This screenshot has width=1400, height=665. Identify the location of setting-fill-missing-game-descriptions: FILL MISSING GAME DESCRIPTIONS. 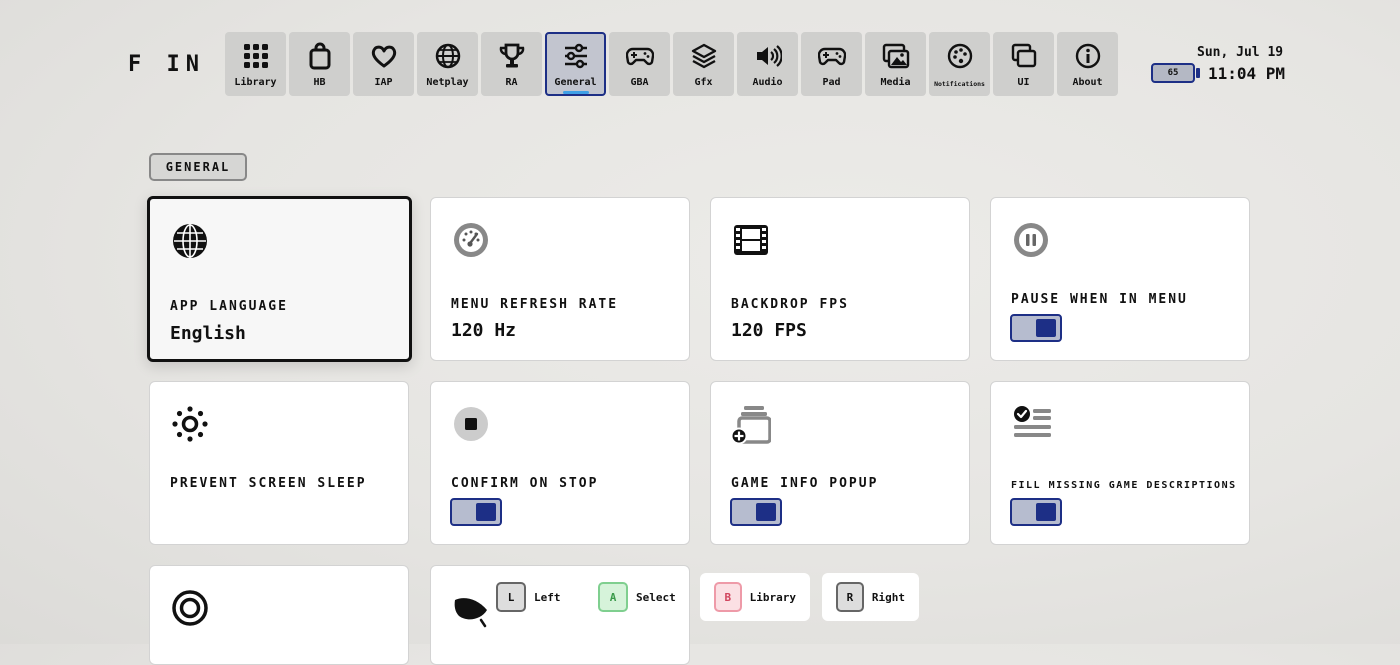
(1120, 463).